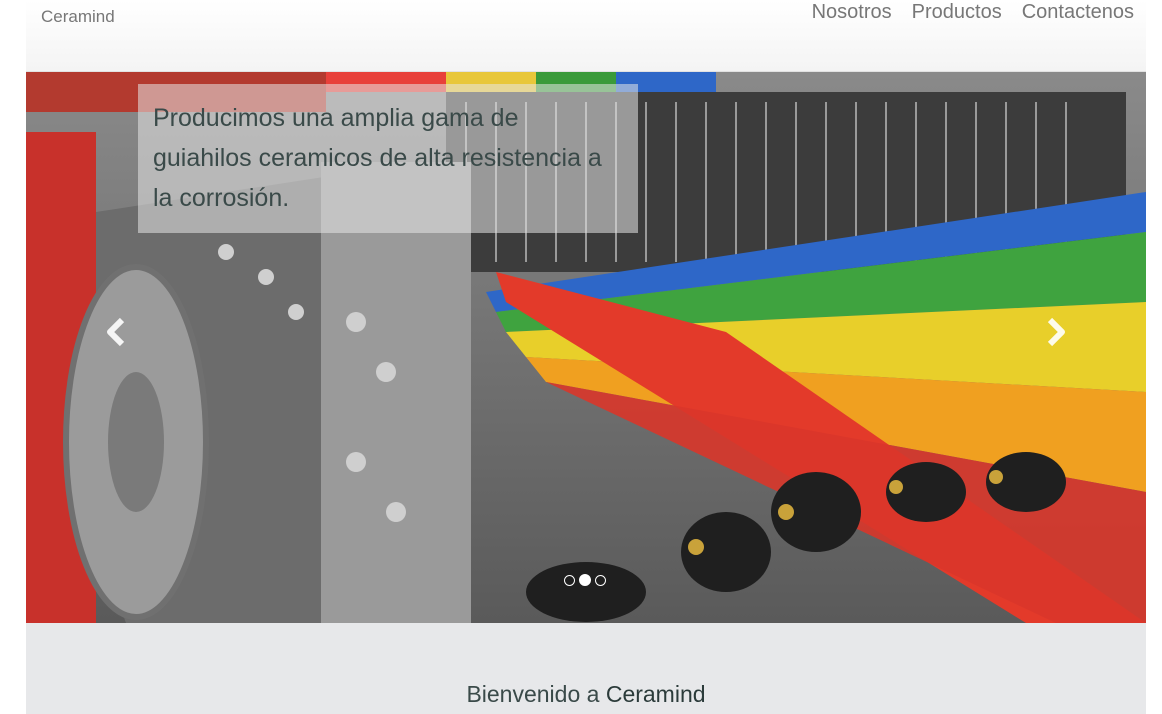 This screenshot has width=1162, height=714. Describe the element at coordinates (78, 17) in the screenshot. I see `brand-link: Ceramind` at that location.